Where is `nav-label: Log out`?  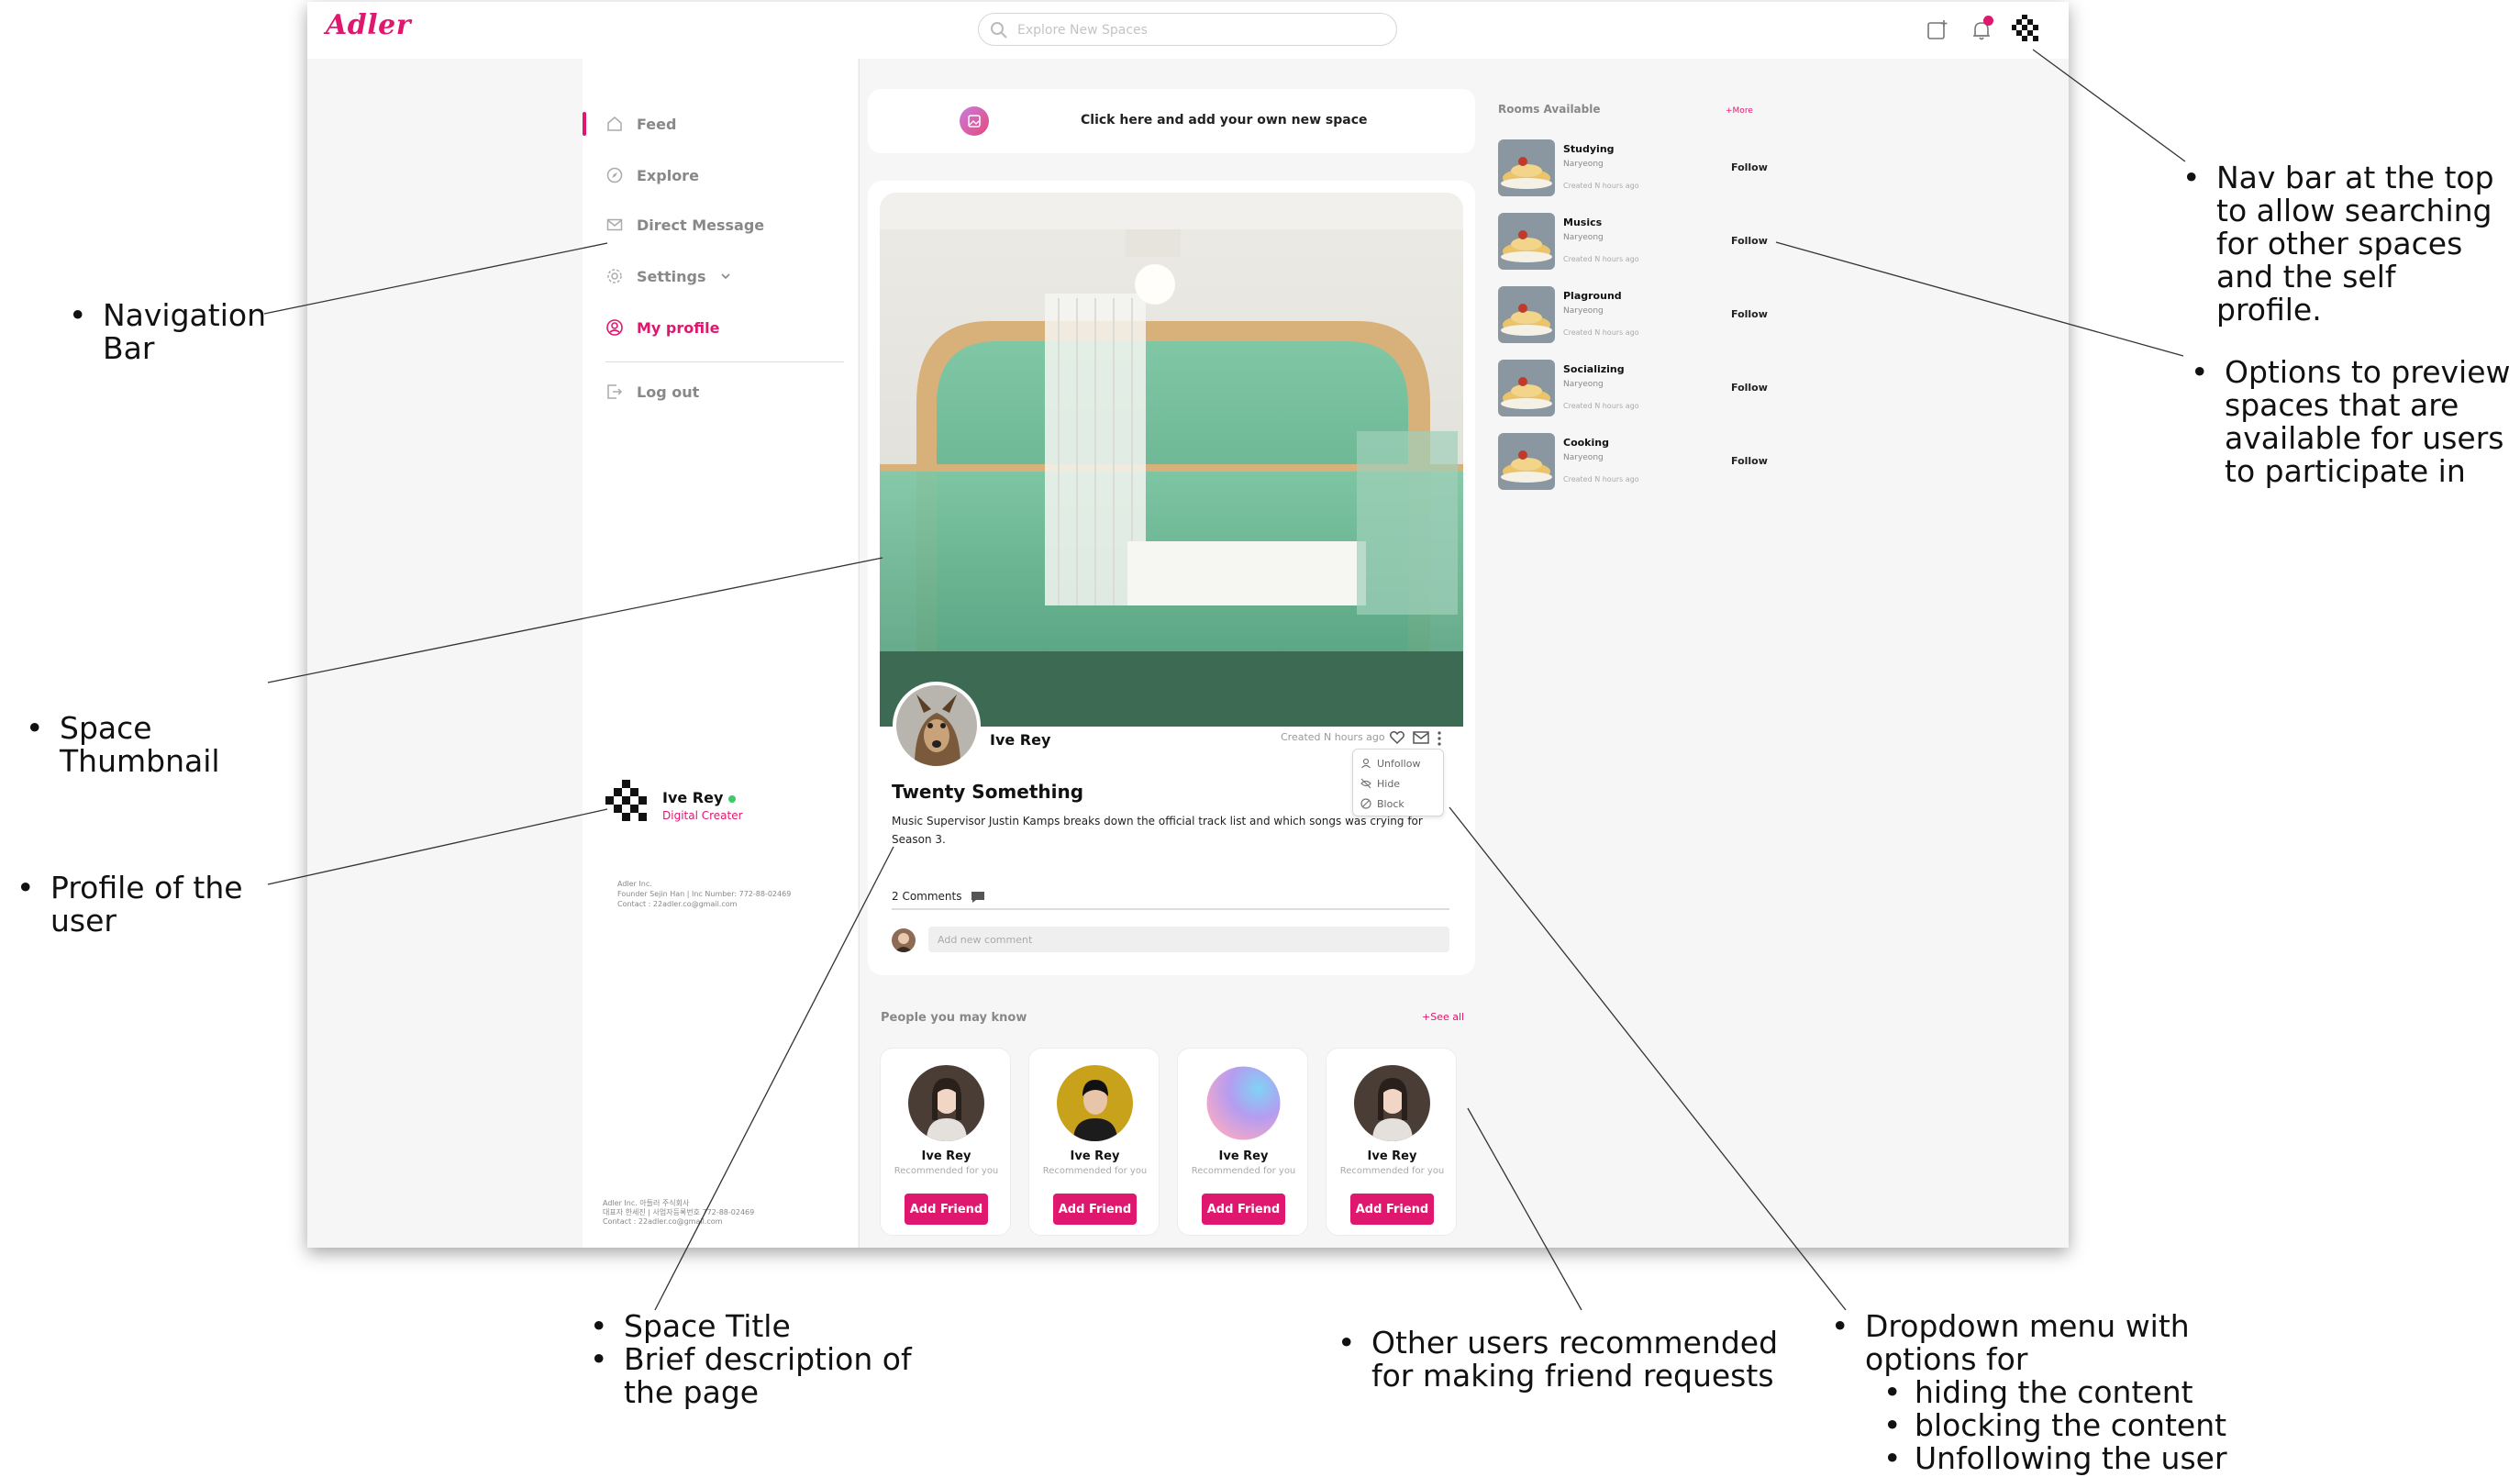 nav-label: Log out is located at coordinates (668, 392).